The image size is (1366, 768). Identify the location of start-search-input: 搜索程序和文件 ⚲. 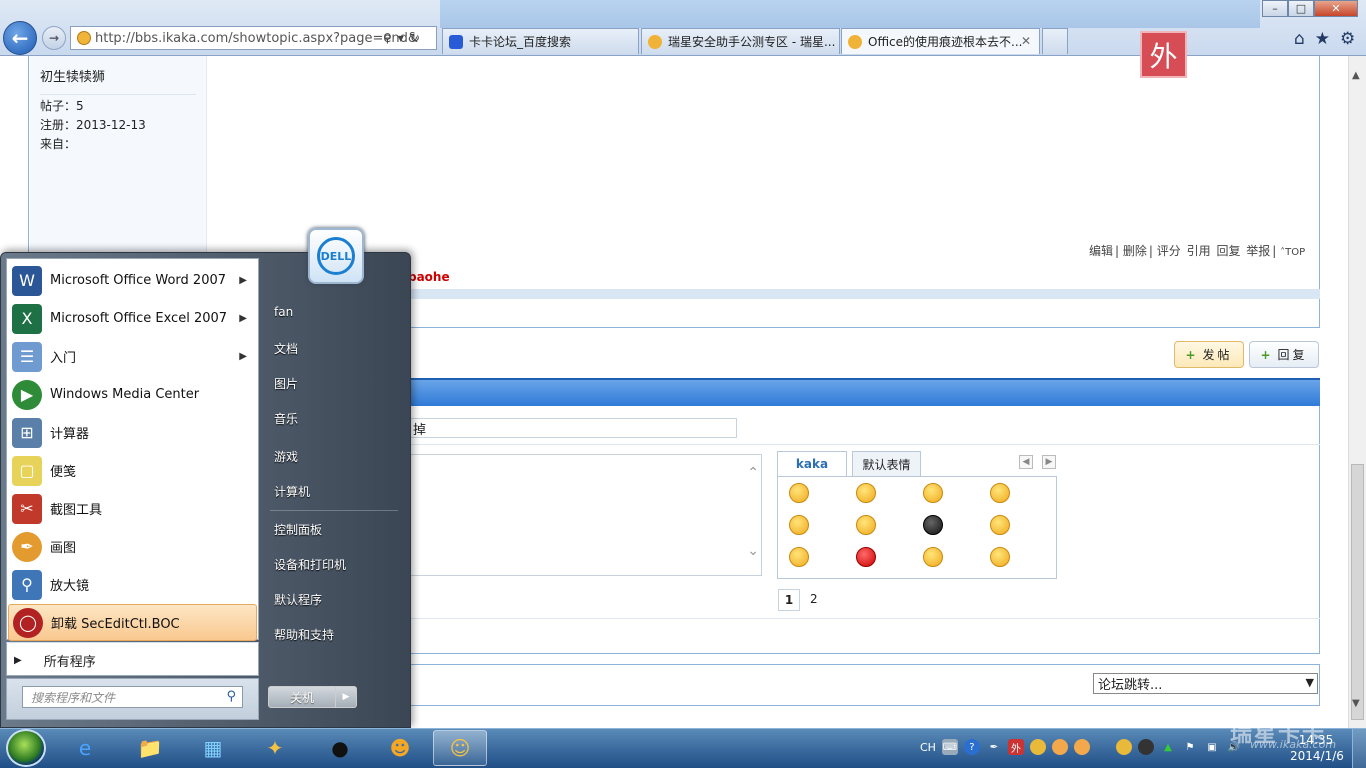
(132, 697).